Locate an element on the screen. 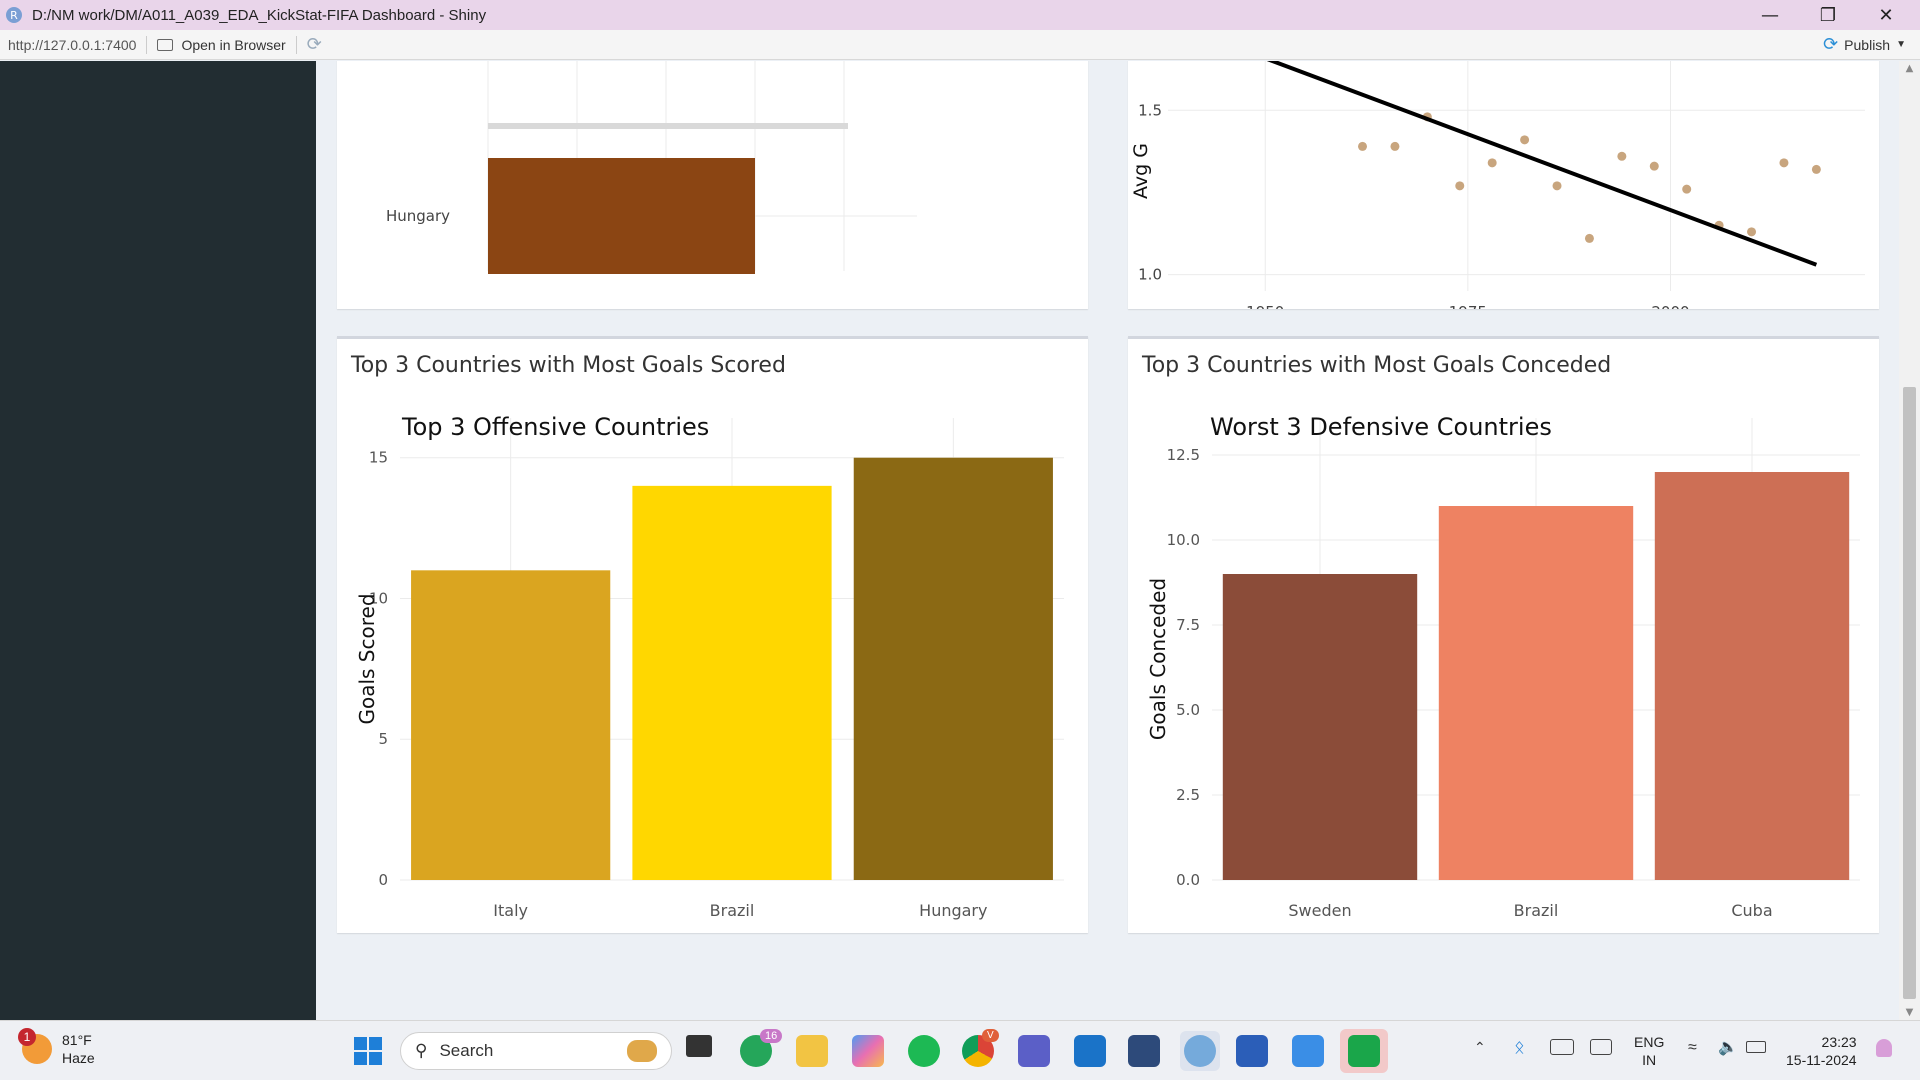  x-tick-label: 8 is located at coordinates (844, 308).